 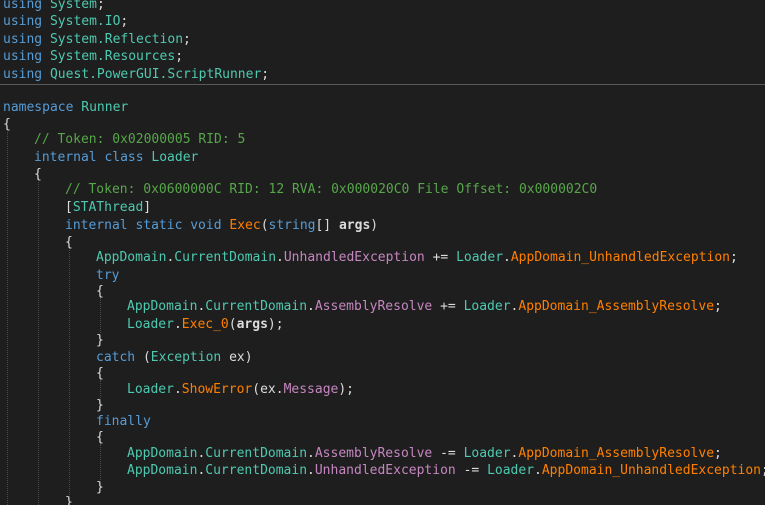 I want to click on code-line-namespace: namespace Runner, so click(x=66, y=107).